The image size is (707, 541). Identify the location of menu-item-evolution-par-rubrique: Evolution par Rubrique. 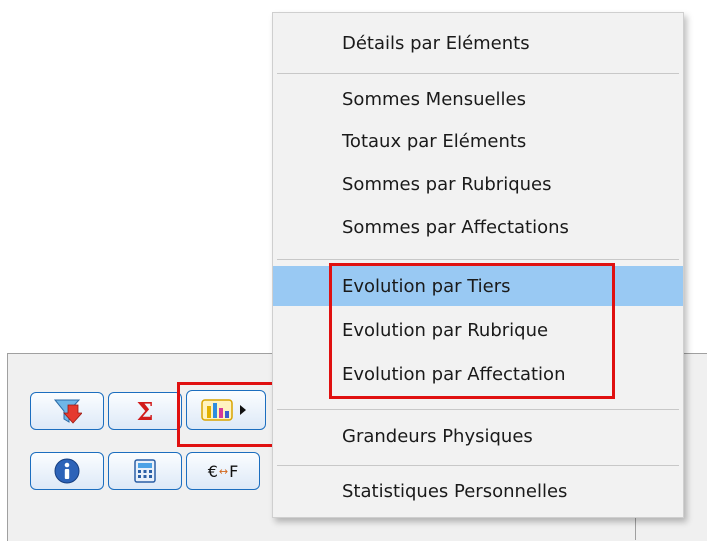
(478, 330).